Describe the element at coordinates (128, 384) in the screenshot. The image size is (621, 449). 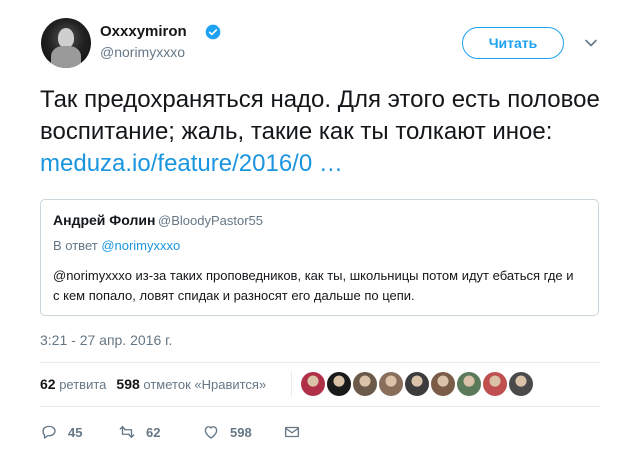
I see `likes-count: 598` at that location.